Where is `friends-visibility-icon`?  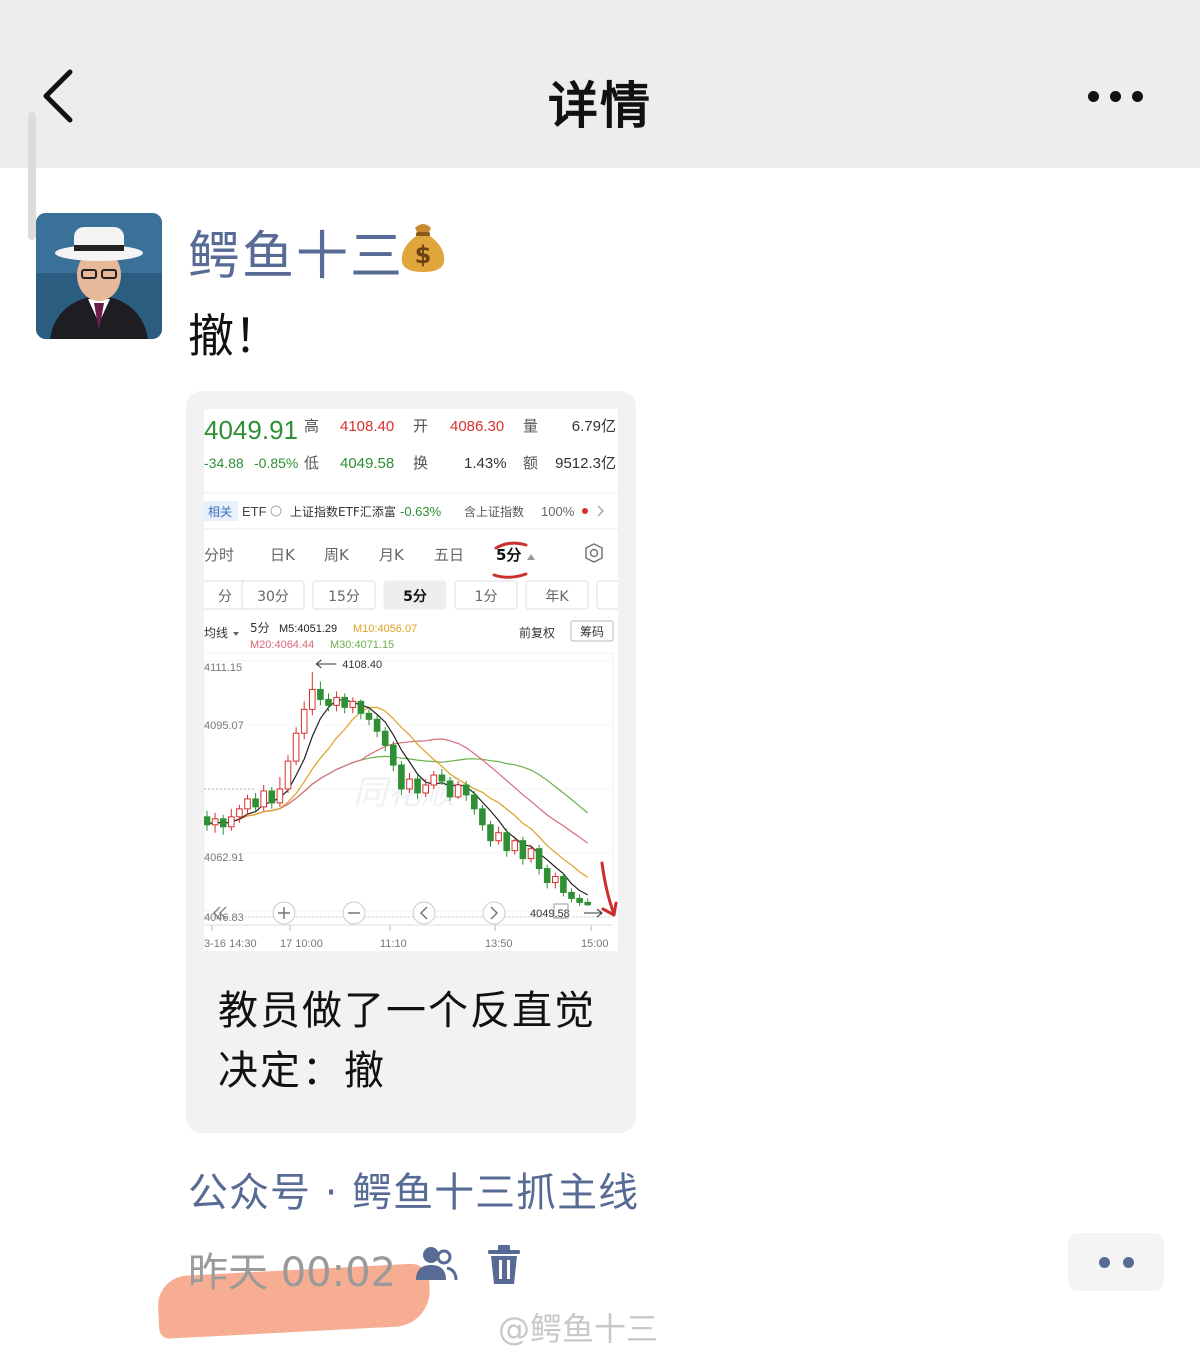 friends-visibility-icon is located at coordinates (436, 1264).